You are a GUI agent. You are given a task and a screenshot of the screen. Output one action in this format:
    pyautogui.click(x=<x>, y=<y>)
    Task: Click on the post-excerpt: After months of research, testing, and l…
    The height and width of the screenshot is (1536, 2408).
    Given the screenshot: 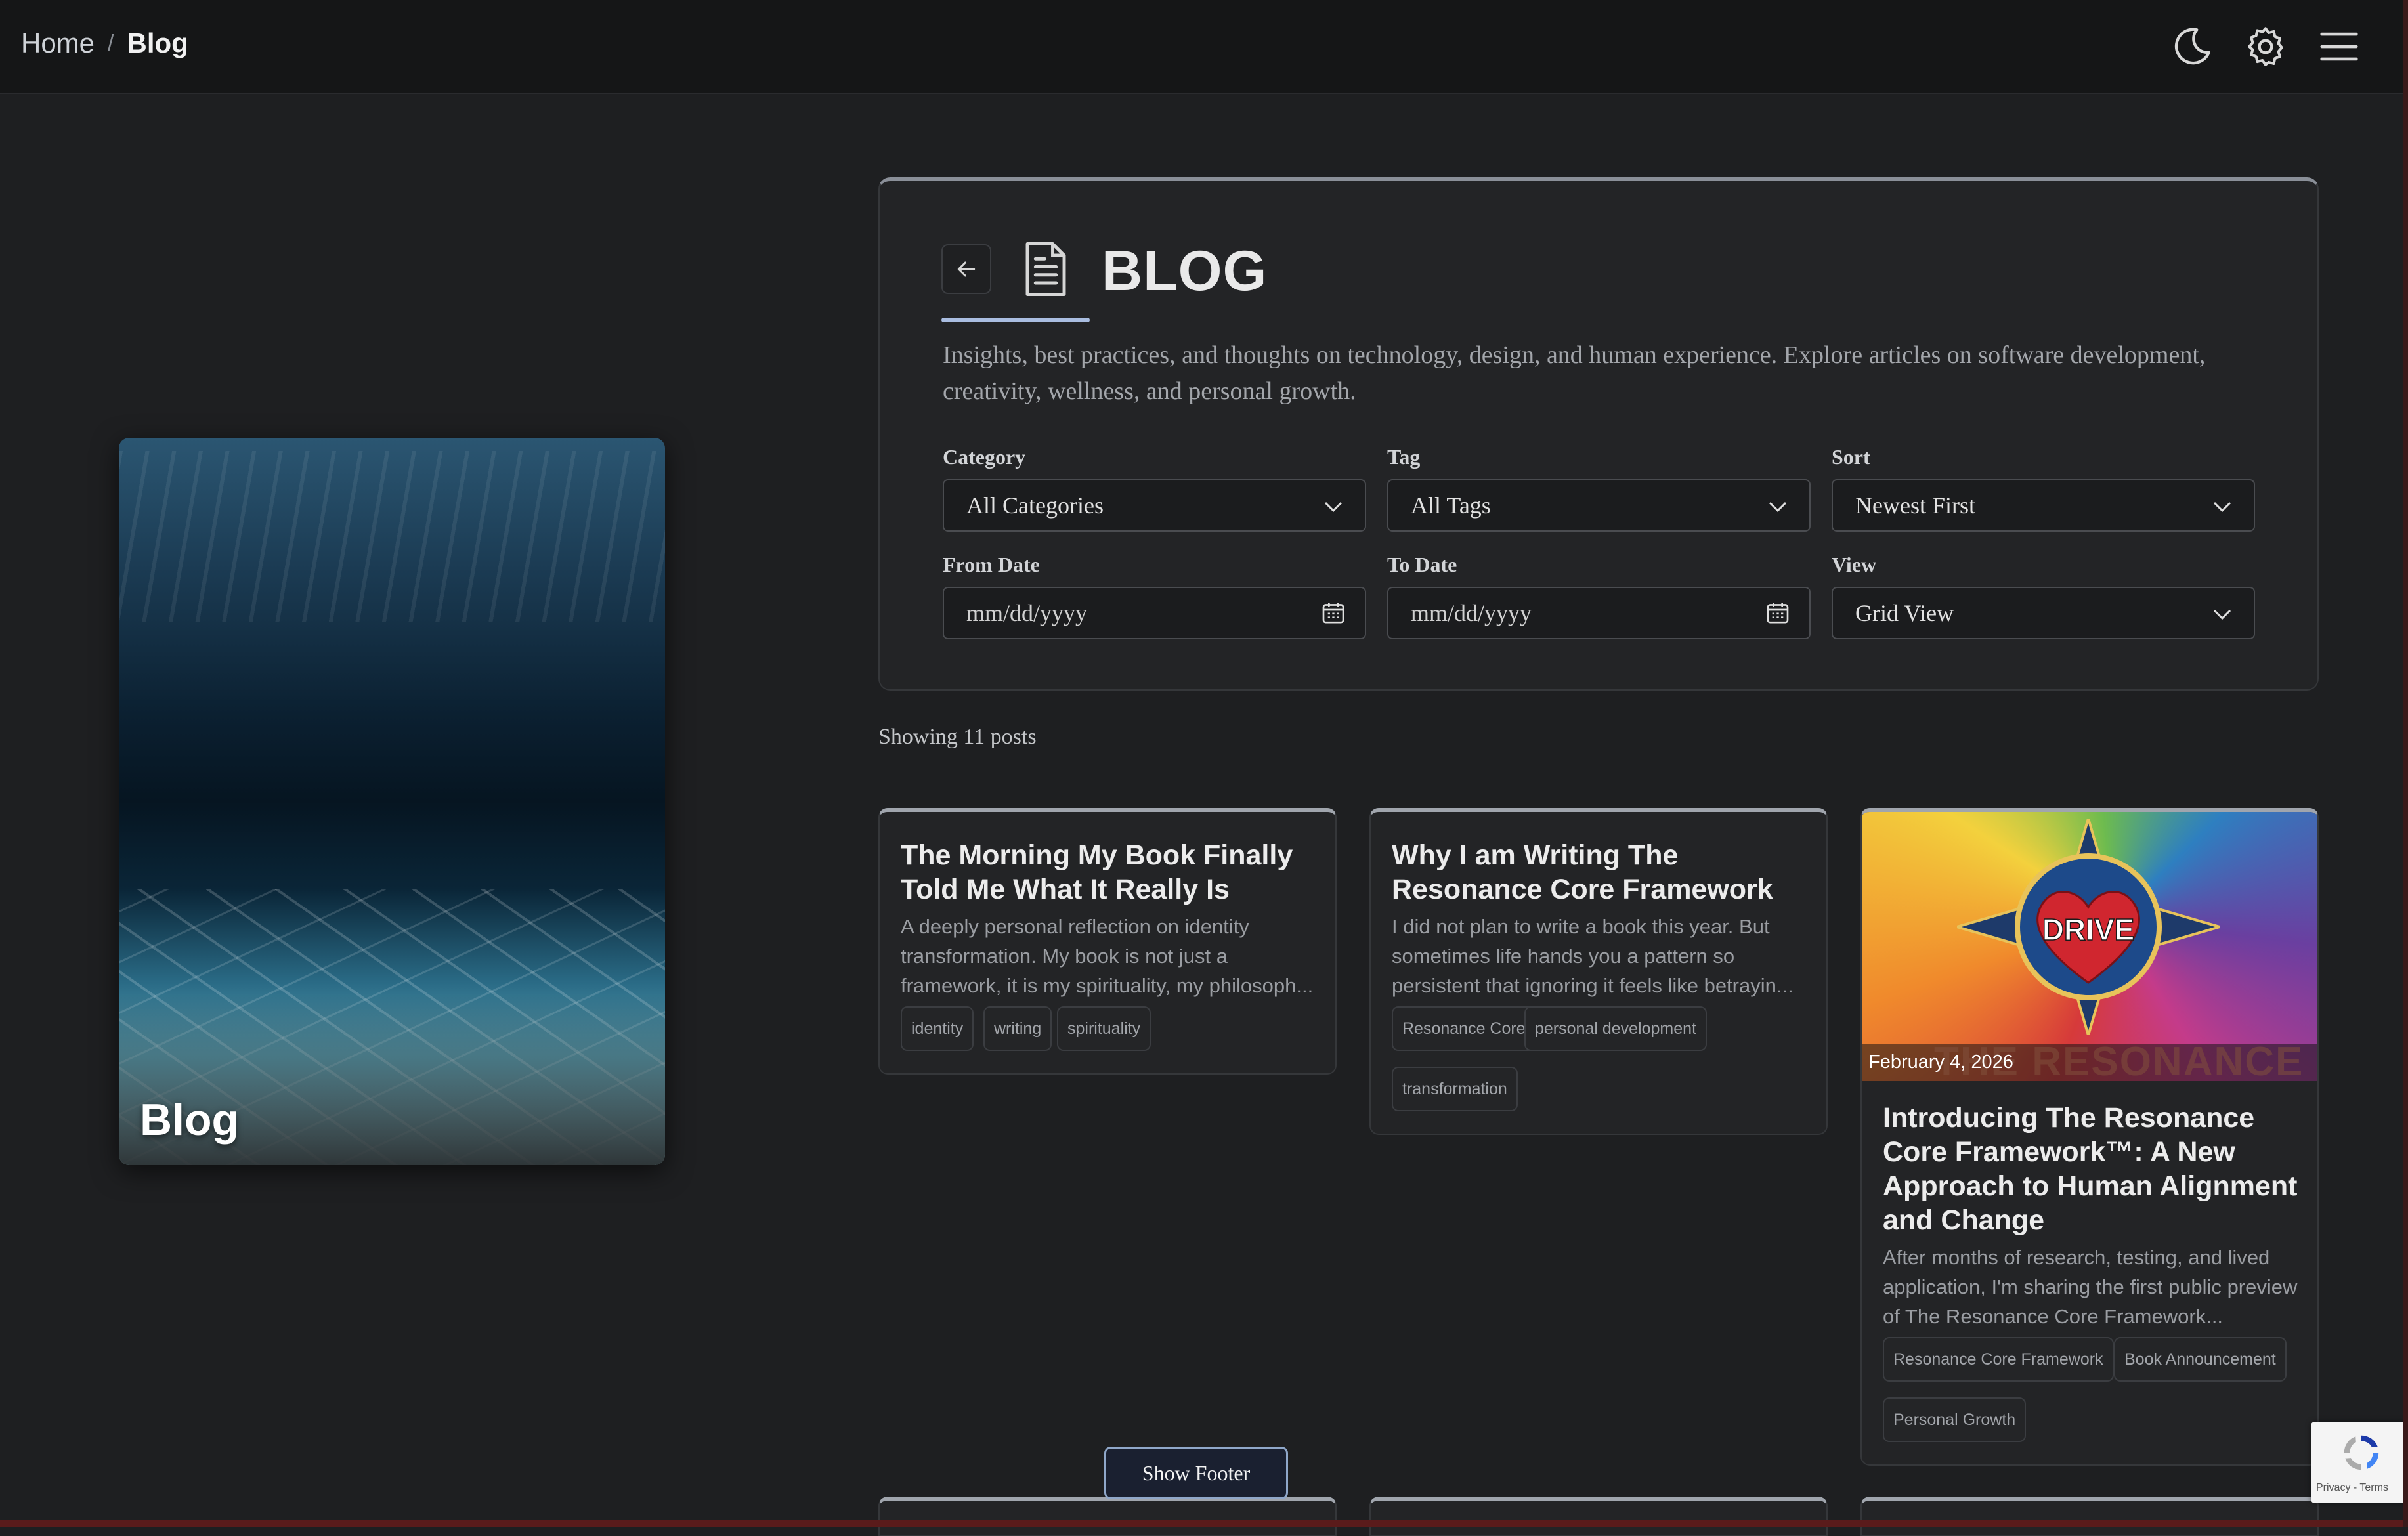 What is the action you would take?
    pyautogui.click(x=2090, y=1287)
    